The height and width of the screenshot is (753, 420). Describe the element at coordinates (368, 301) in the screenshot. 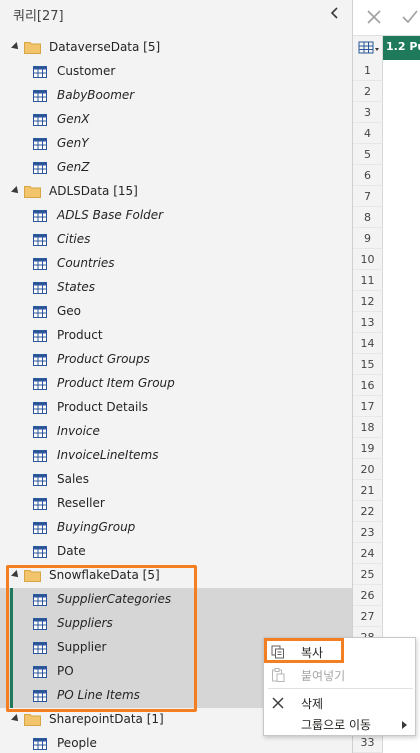

I see `row-number: 12` at that location.